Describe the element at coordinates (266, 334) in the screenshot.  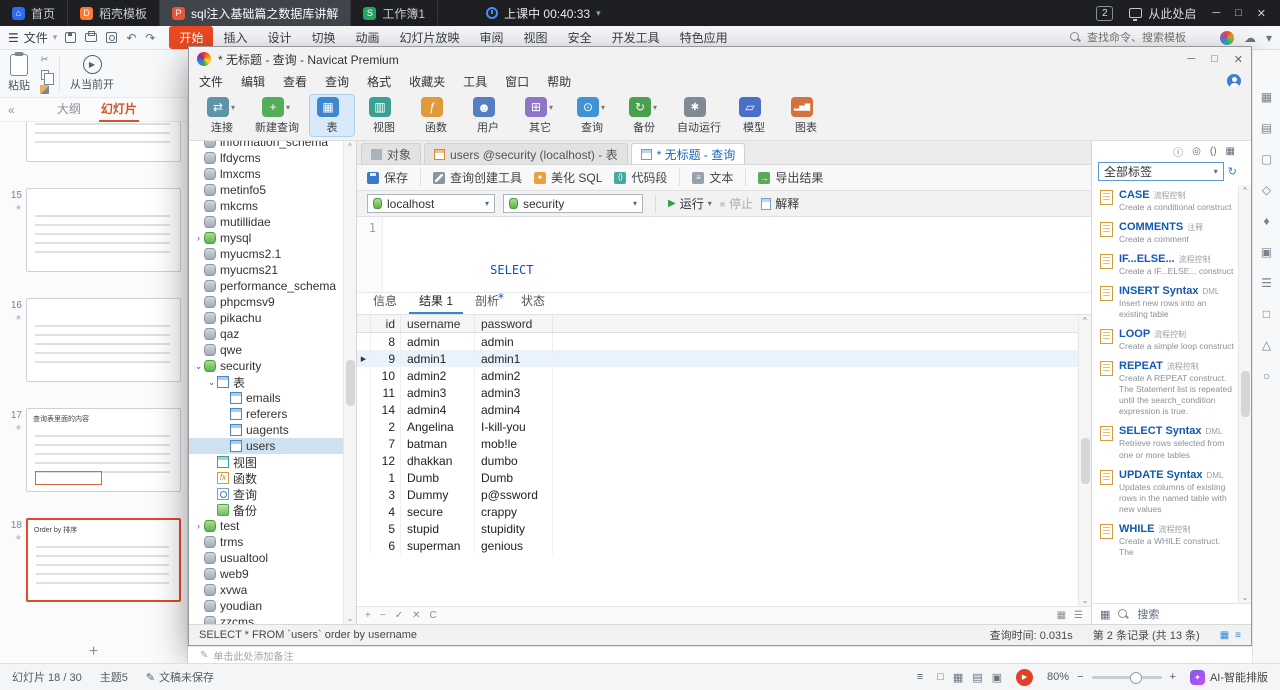
I see `tree-item: qaz` at that location.